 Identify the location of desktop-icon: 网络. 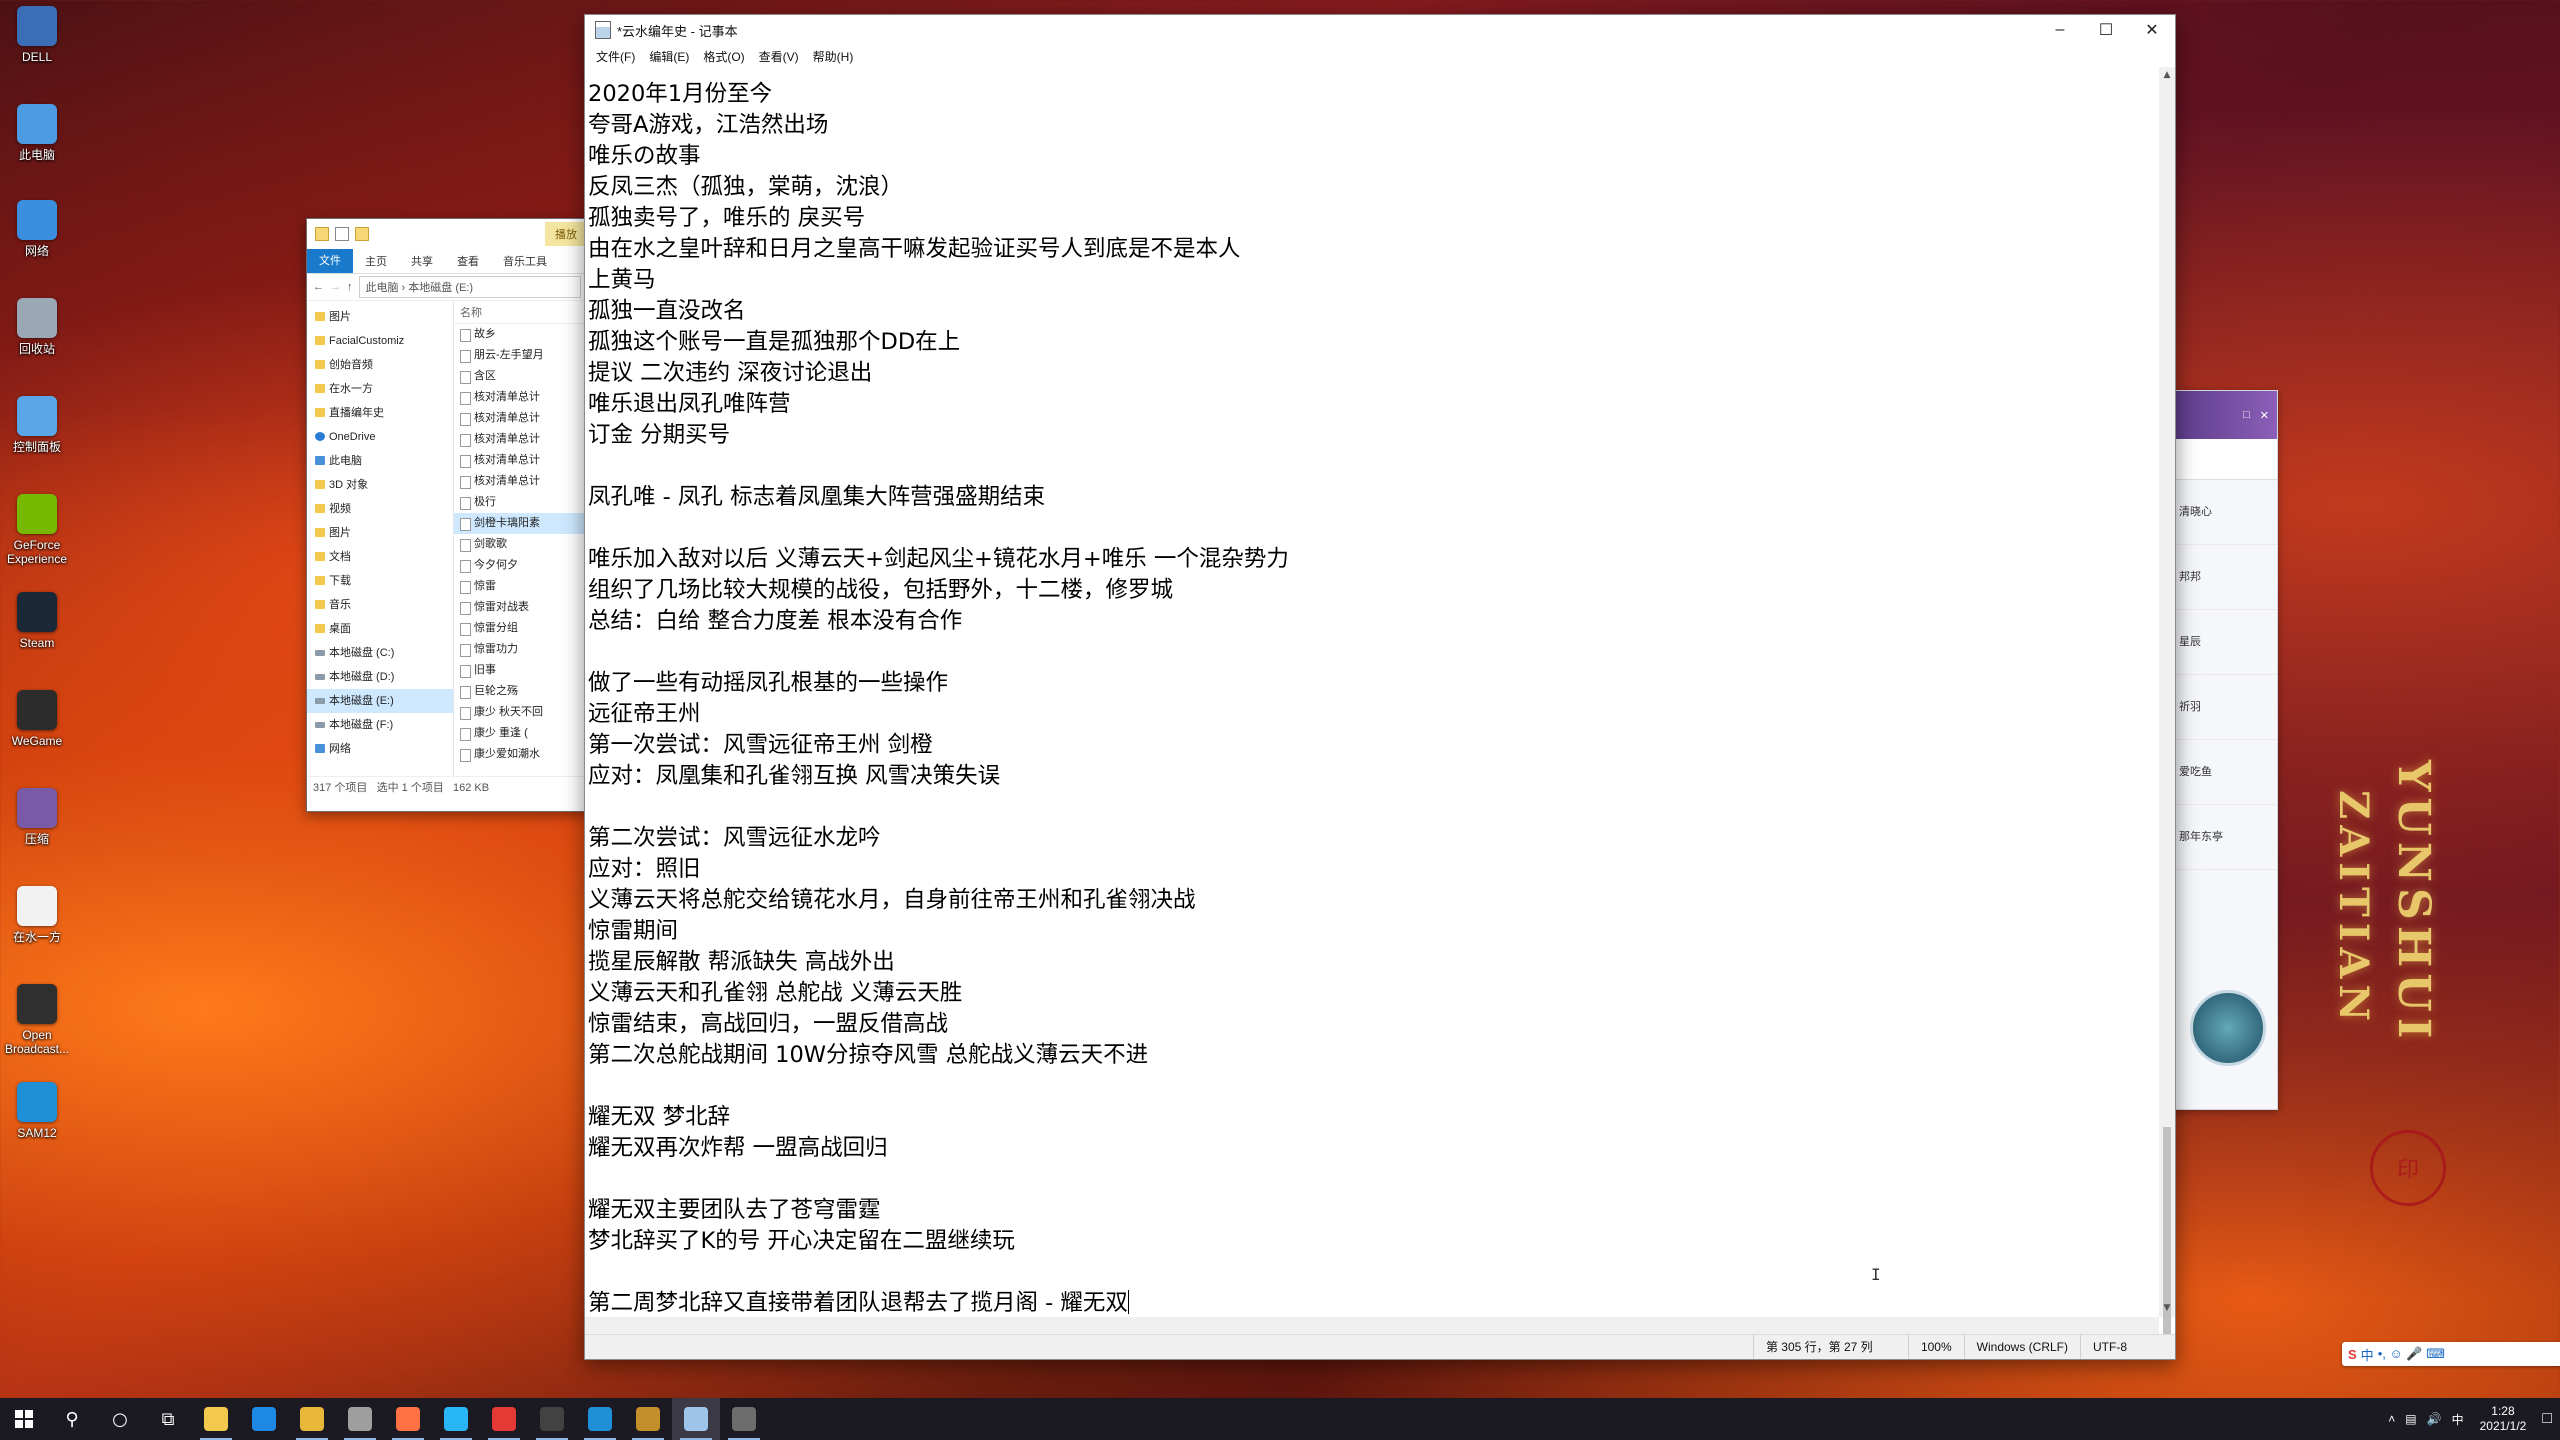
(37, 229).